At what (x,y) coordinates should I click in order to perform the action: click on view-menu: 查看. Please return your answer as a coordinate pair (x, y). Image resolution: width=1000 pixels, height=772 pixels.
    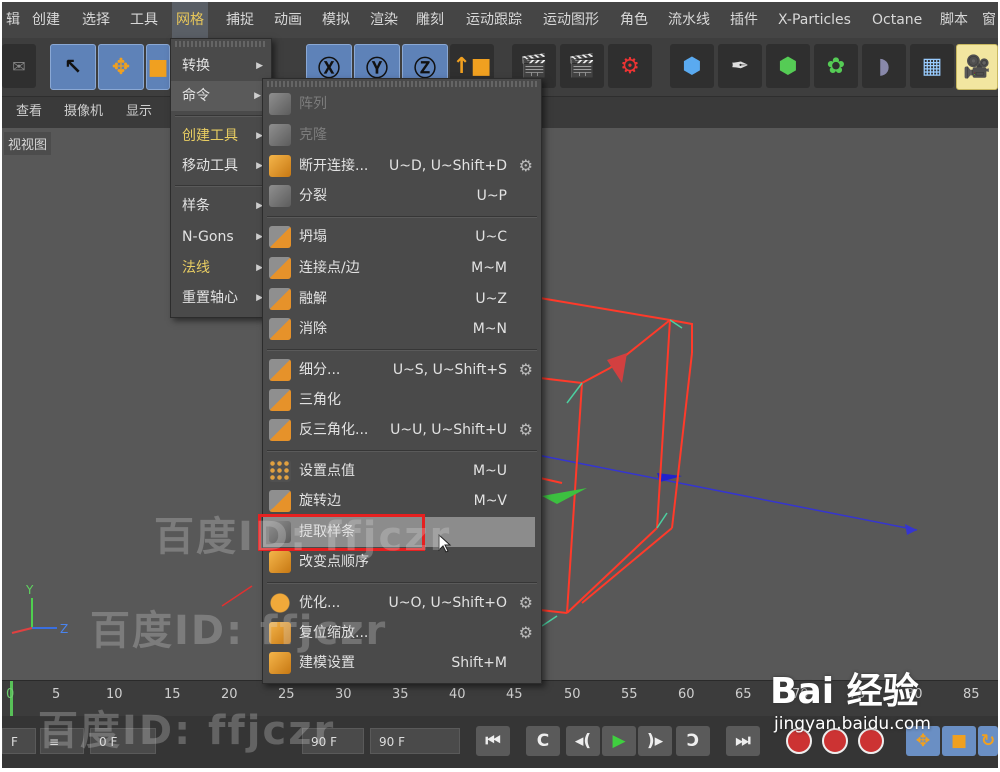
    Looking at the image, I should click on (29, 112).